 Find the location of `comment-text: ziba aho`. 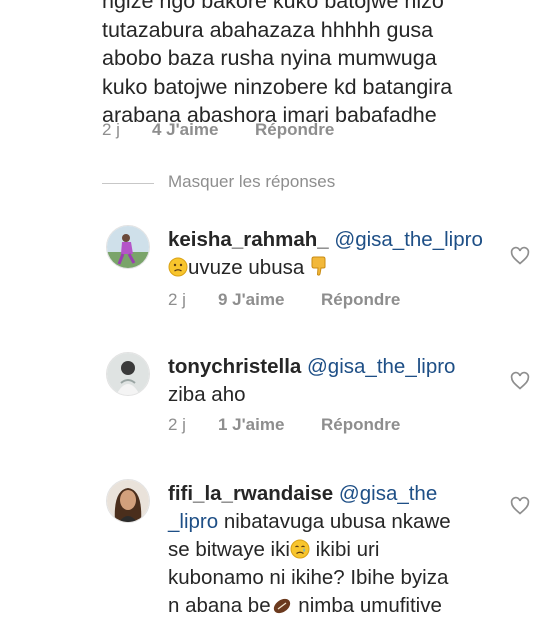

comment-text: ziba aho is located at coordinates (207, 394).